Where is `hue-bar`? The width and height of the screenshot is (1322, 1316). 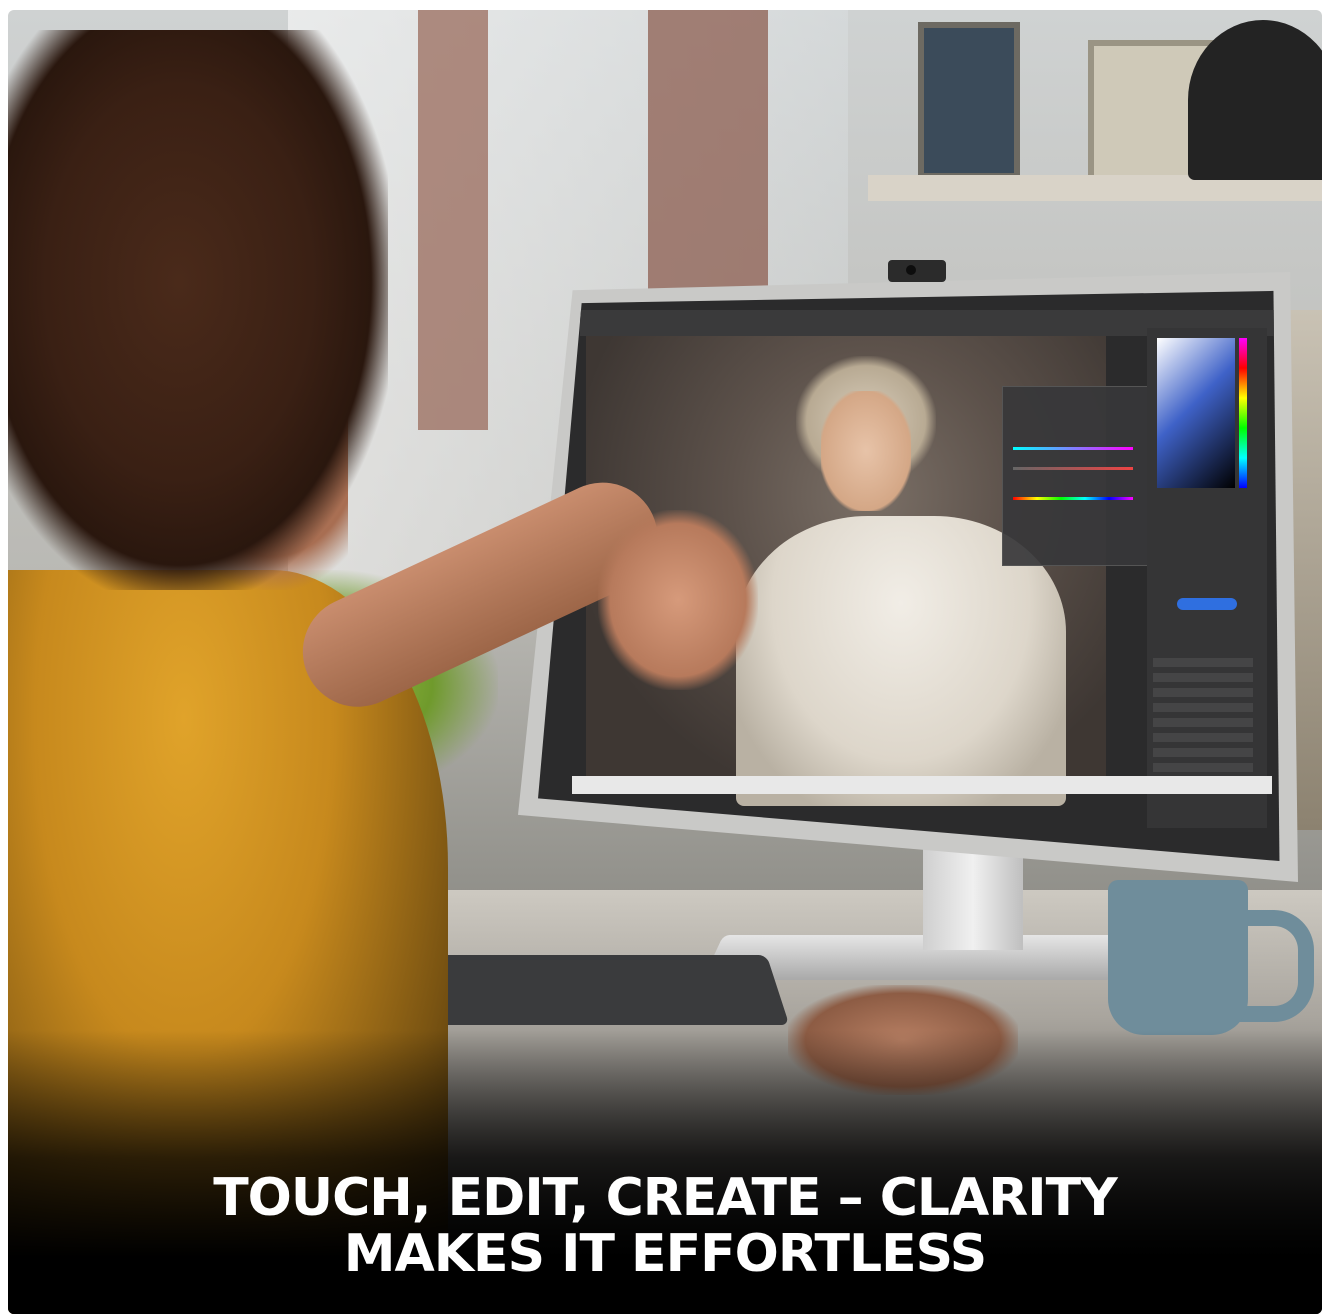 hue-bar is located at coordinates (1243, 413).